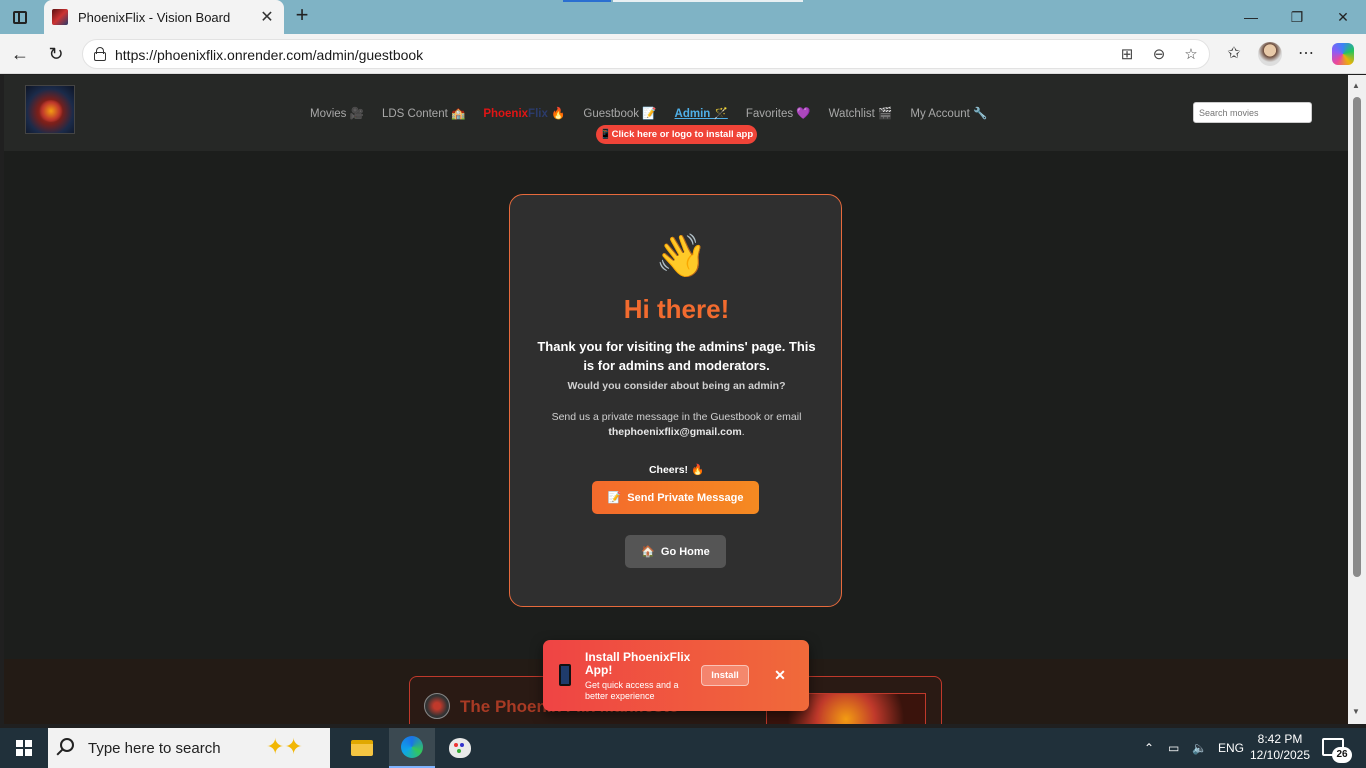  Describe the element at coordinates (50, 109) in the screenshot. I see `phoenixflix-logo` at that location.